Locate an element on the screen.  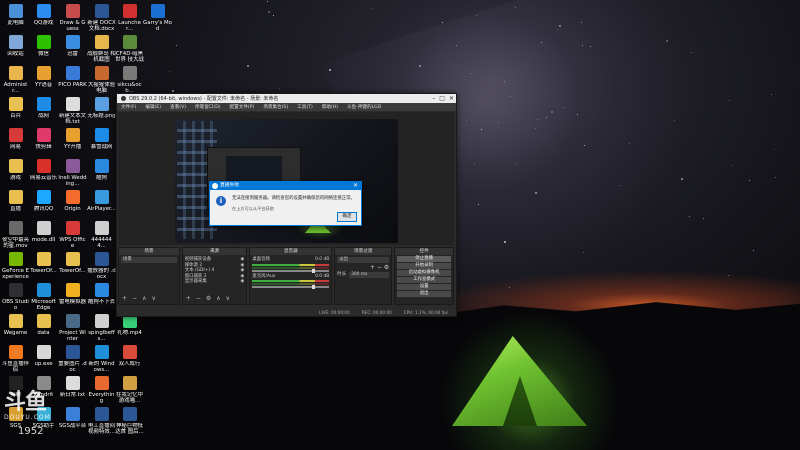
desktop-icon: GeForce Experience is located at coordinates (15, 264).